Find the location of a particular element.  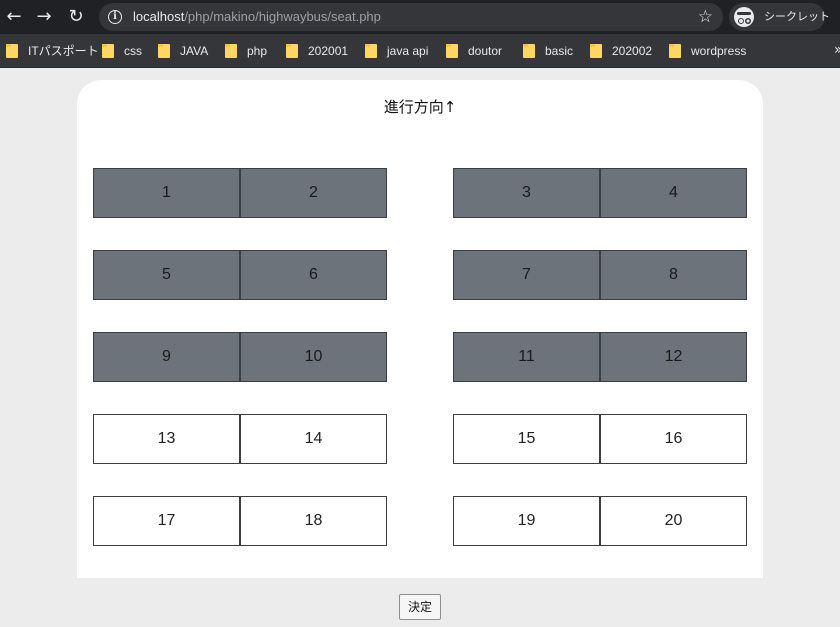

info-icon: i is located at coordinates (115, 17).